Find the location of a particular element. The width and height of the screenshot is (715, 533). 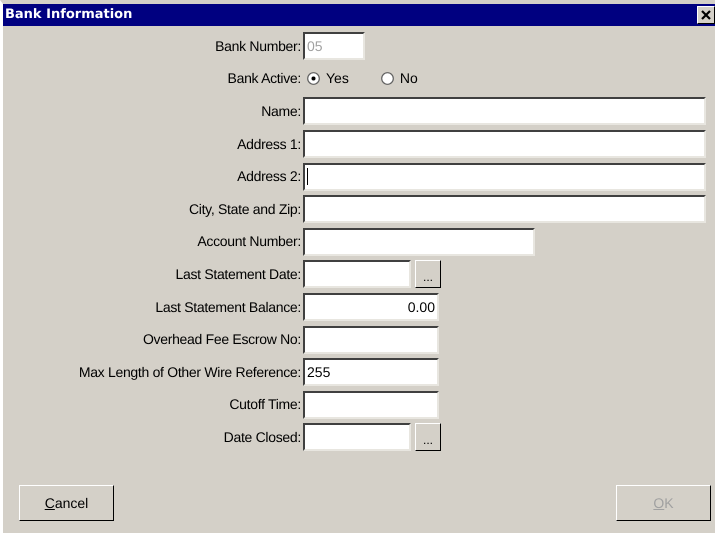

input-field: 255 is located at coordinates (371, 372).